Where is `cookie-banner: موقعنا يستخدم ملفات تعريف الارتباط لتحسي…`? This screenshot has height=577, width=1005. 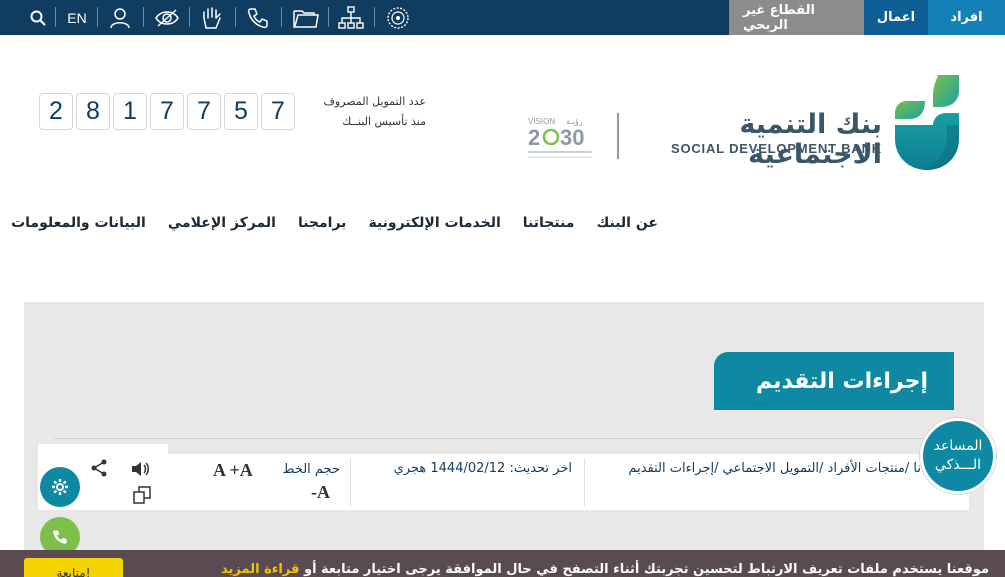 cookie-banner: موقعنا يستخدم ملفات تعريف الارتباط لتحسي… is located at coordinates (502, 563).